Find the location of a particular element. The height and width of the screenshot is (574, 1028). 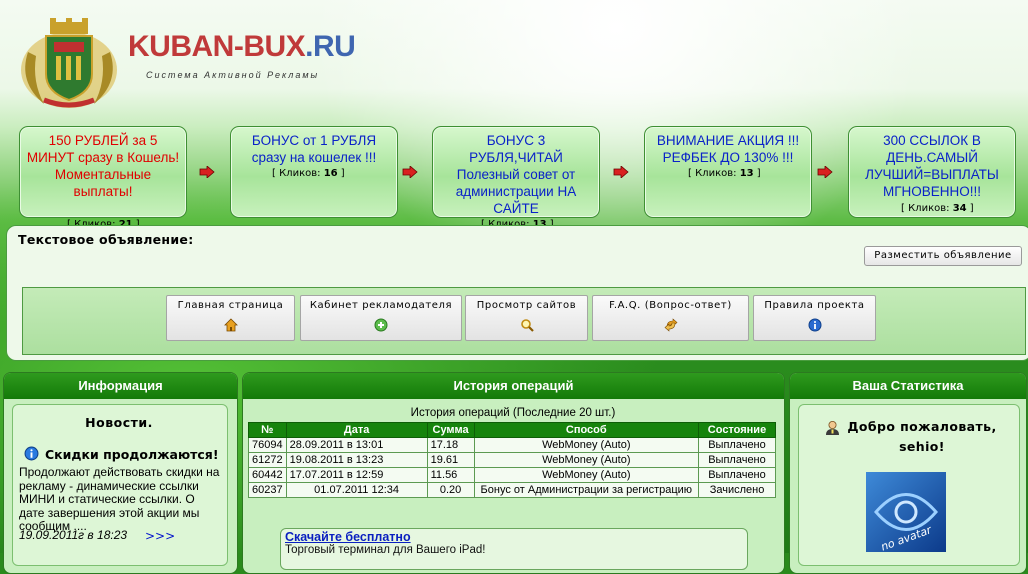

cell-amount: 17.18 is located at coordinates (450, 445).